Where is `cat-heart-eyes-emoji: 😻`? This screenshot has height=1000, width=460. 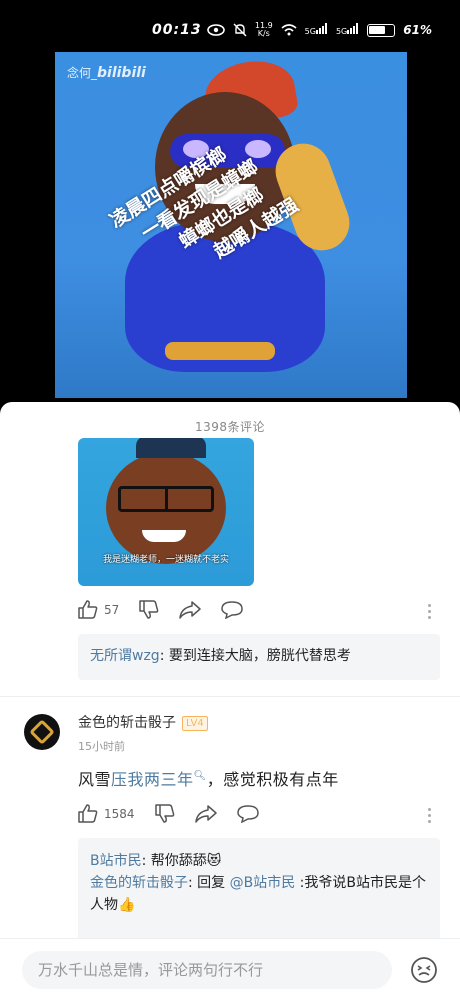 cat-heart-eyes-emoji: 😻 is located at coordinates (214, 861).